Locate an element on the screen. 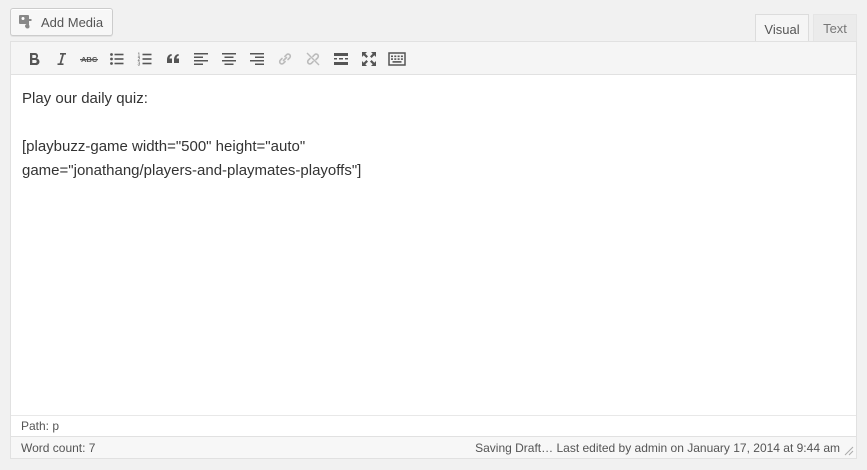 This screenshot has width=867, height=470. align-left-button is located at coordinates (201, 59).